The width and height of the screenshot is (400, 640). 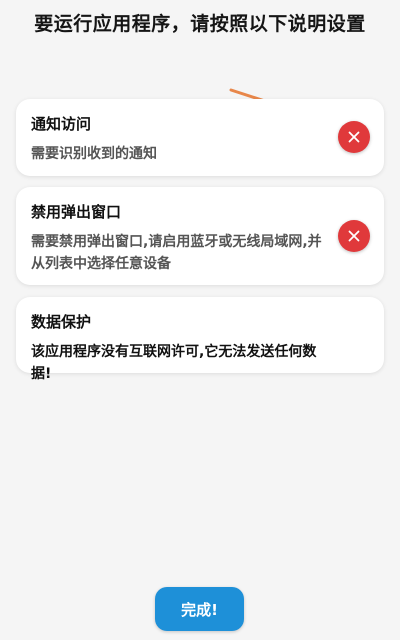 What do you see at coordinates (76, 212) in the screenshot?
I see `card-title: 禁用弹出窗口` at bounding box center [76, 212].